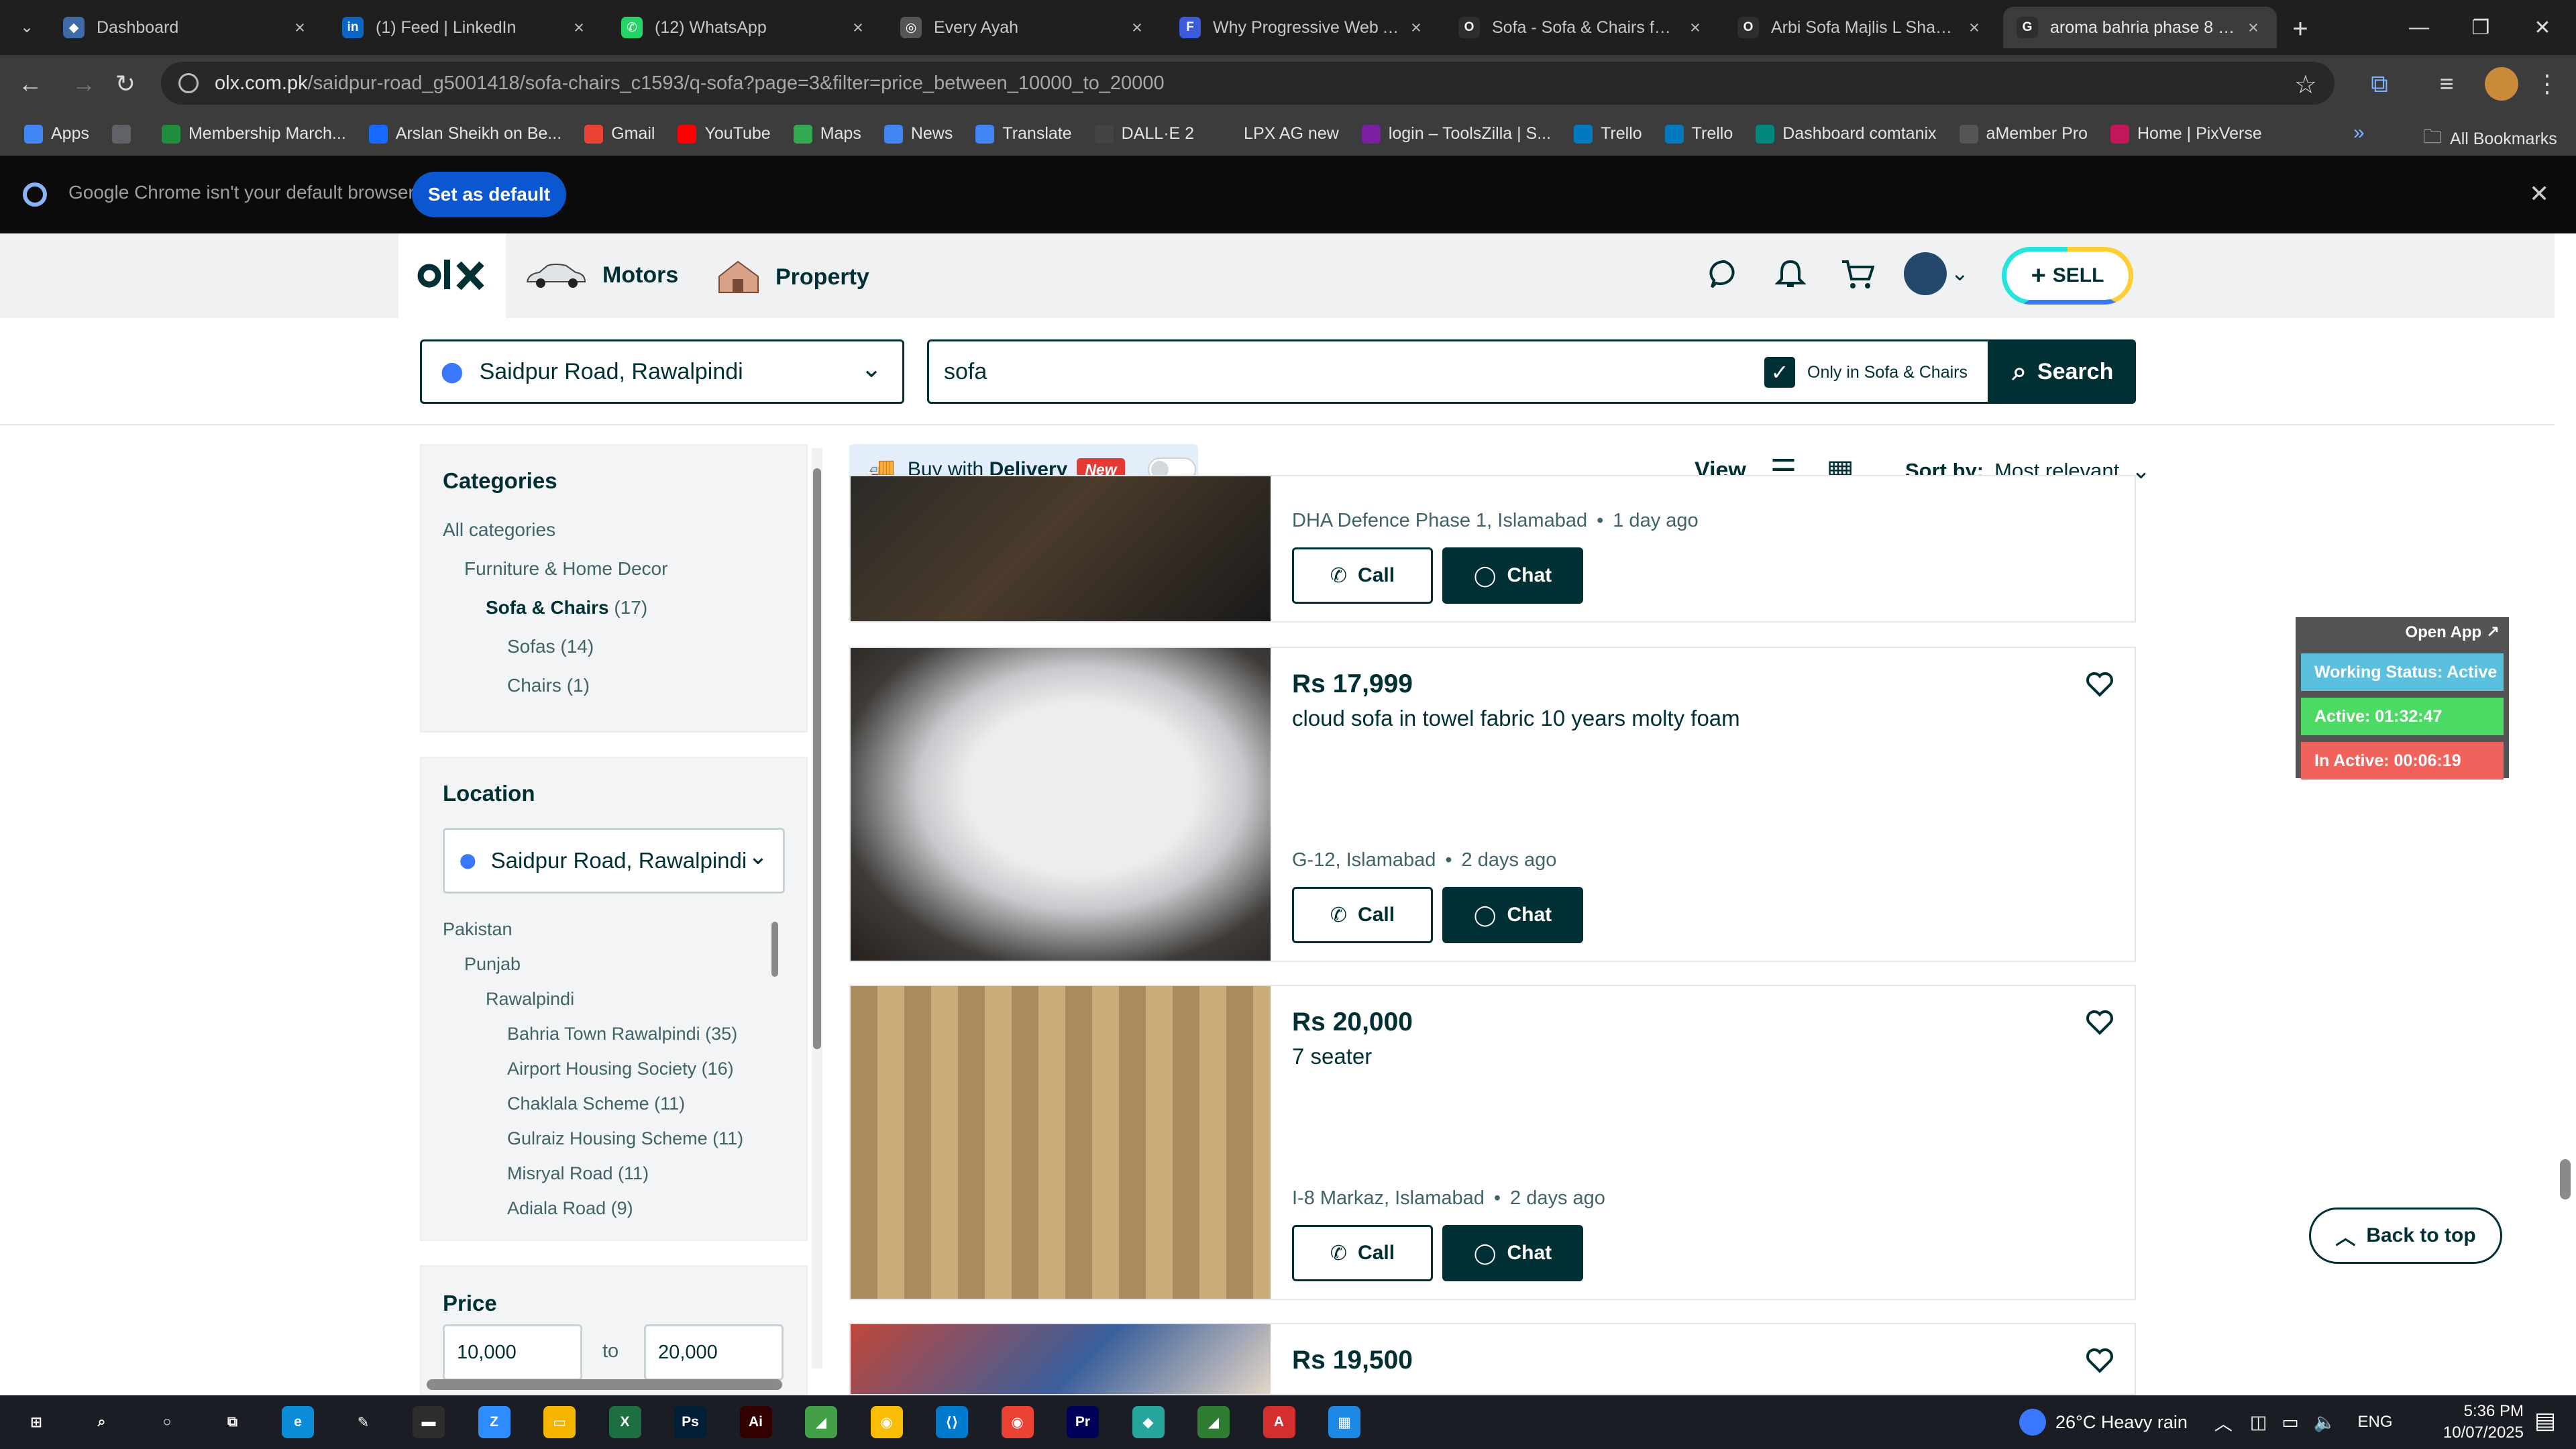 This screenshot has width=2576, height=1449. Describe the element at coordinates (530, 999) in the screenshot. I see `location-tree-item: Rawalpindi` at that location.